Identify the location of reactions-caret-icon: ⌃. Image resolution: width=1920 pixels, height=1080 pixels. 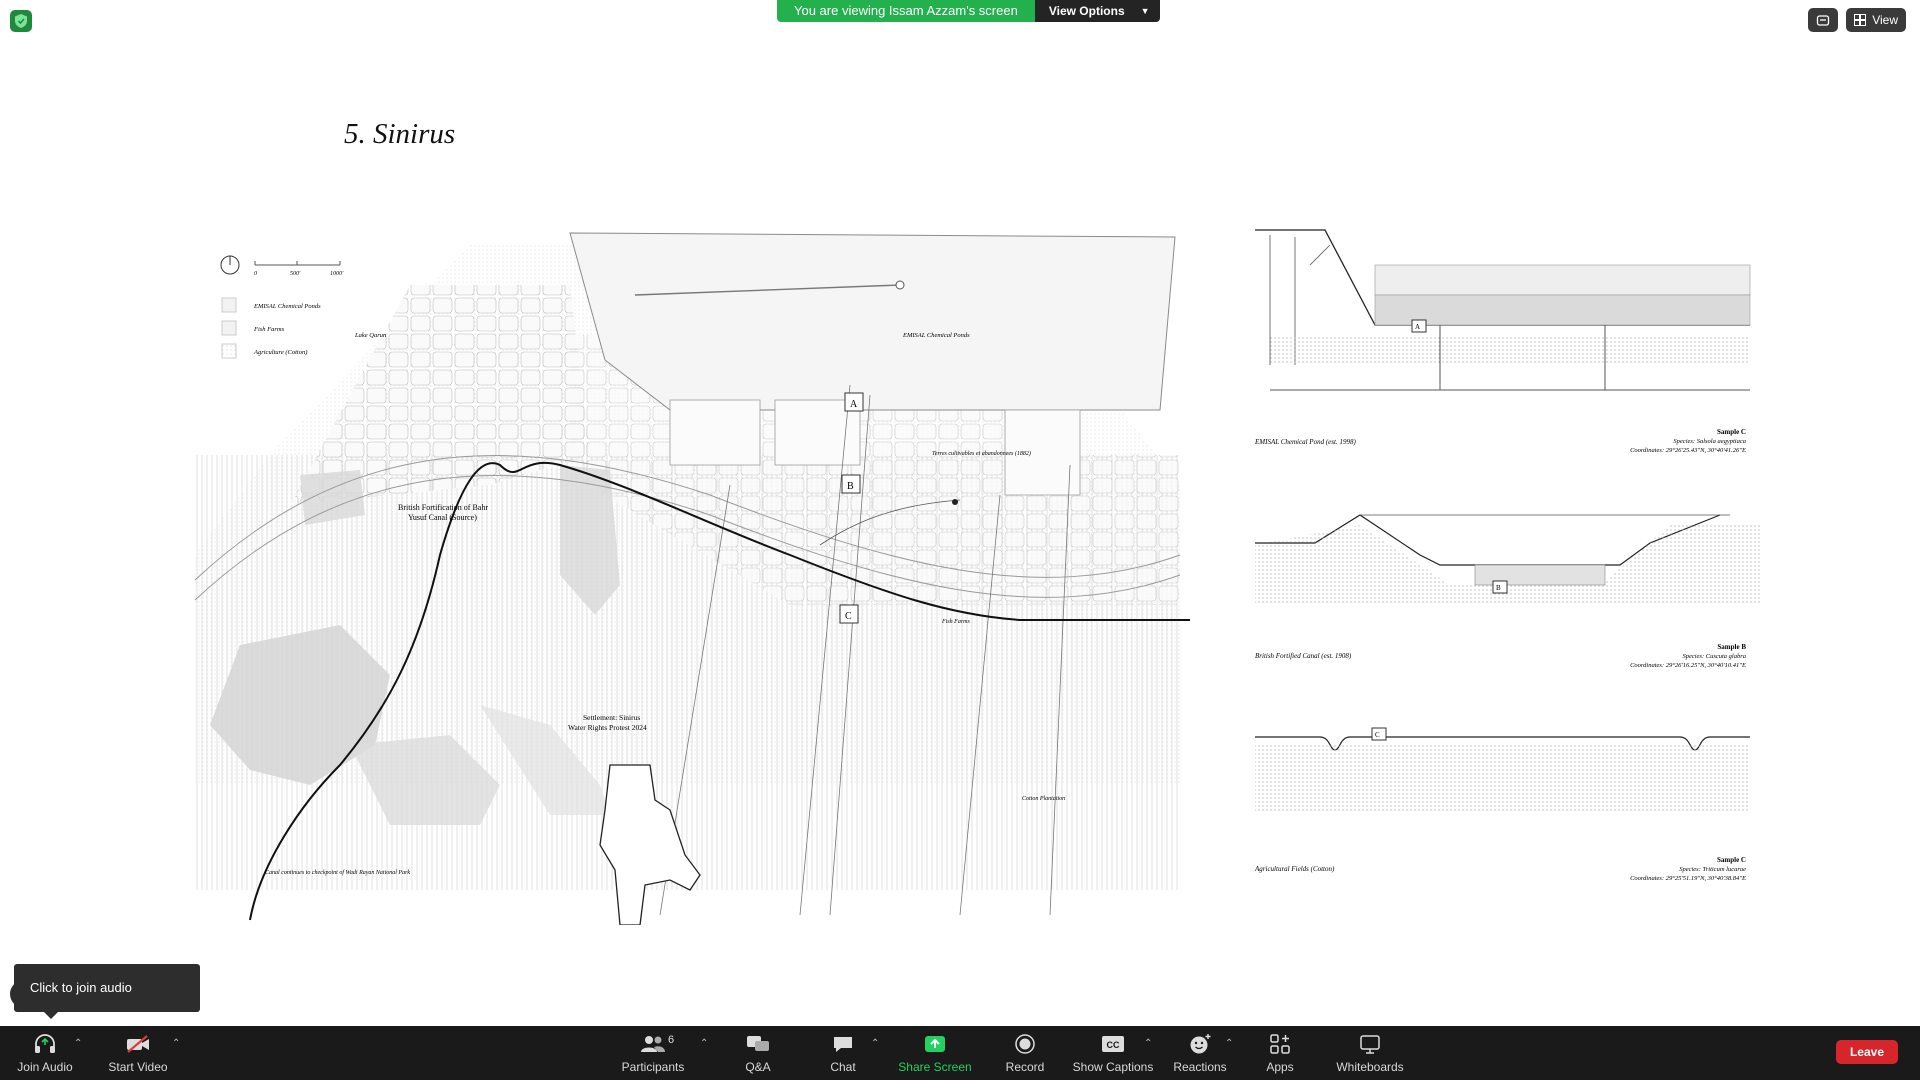
(1229, 1043).